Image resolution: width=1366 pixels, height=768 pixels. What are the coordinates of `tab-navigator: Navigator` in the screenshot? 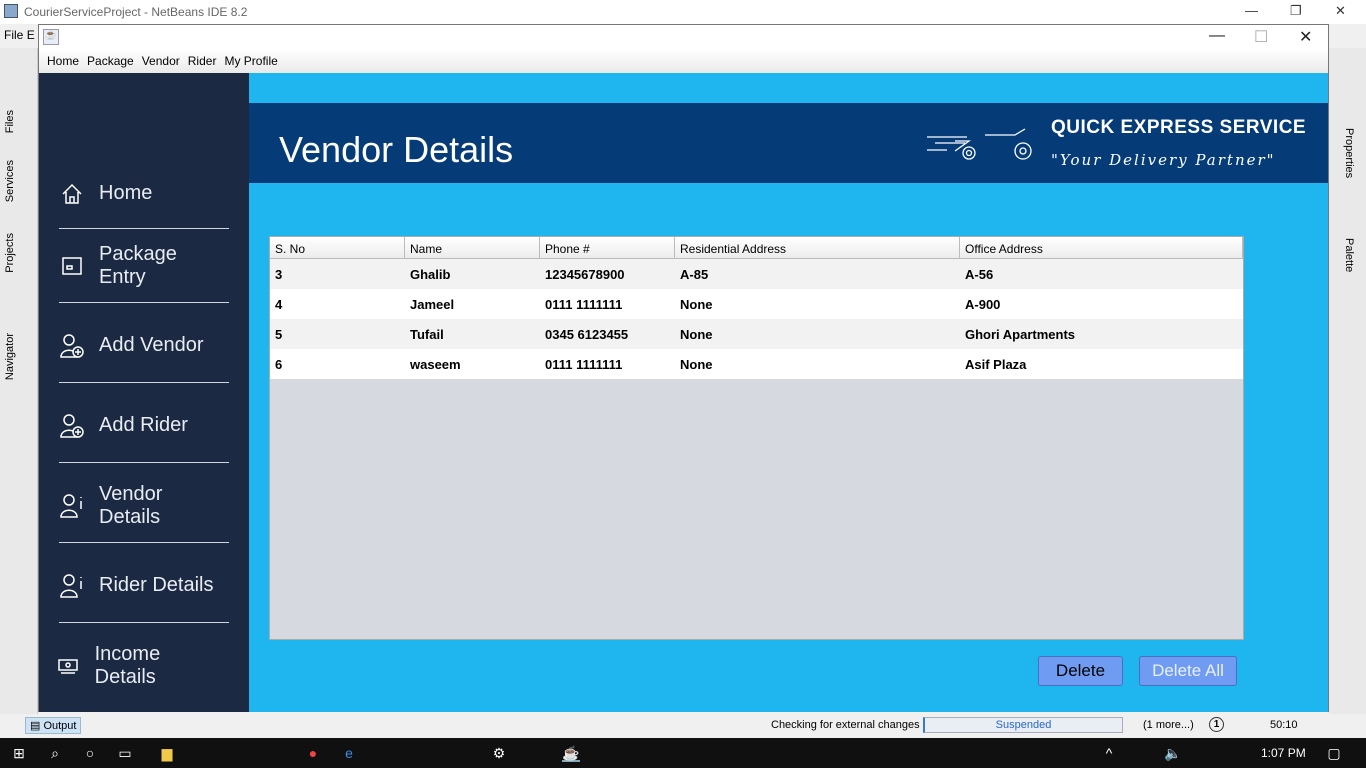 It's located at (10, 356).